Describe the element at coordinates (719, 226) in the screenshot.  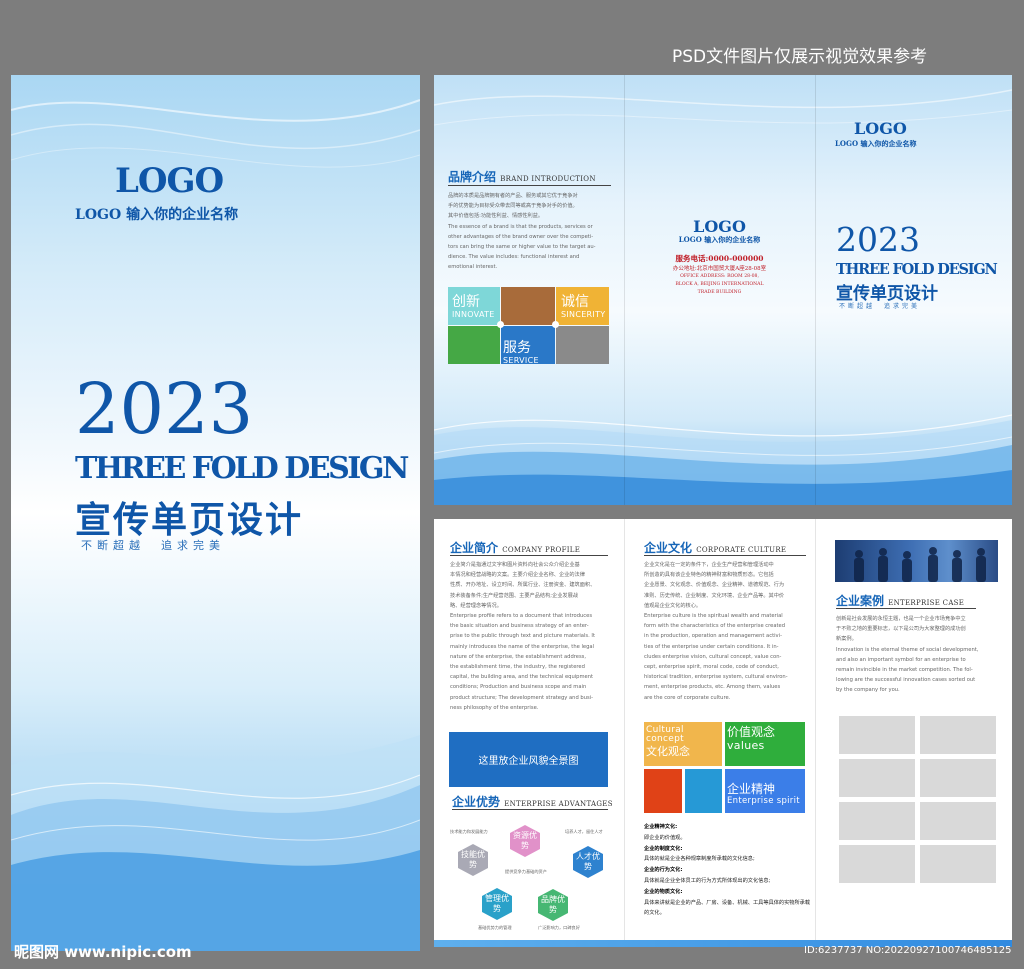
I see `back-logo: LOGO` at that location.